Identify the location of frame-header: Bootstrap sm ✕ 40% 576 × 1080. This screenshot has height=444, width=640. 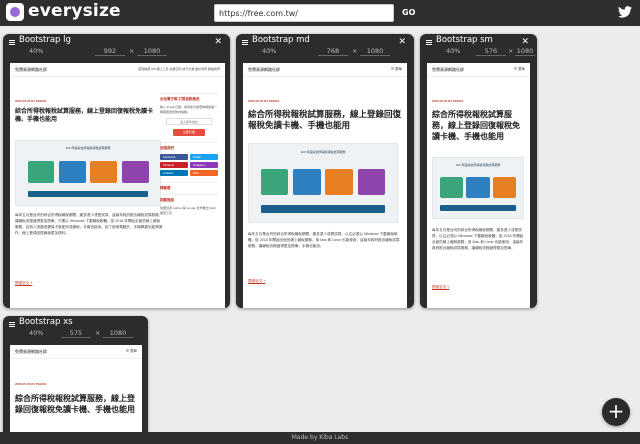
(478, 46).